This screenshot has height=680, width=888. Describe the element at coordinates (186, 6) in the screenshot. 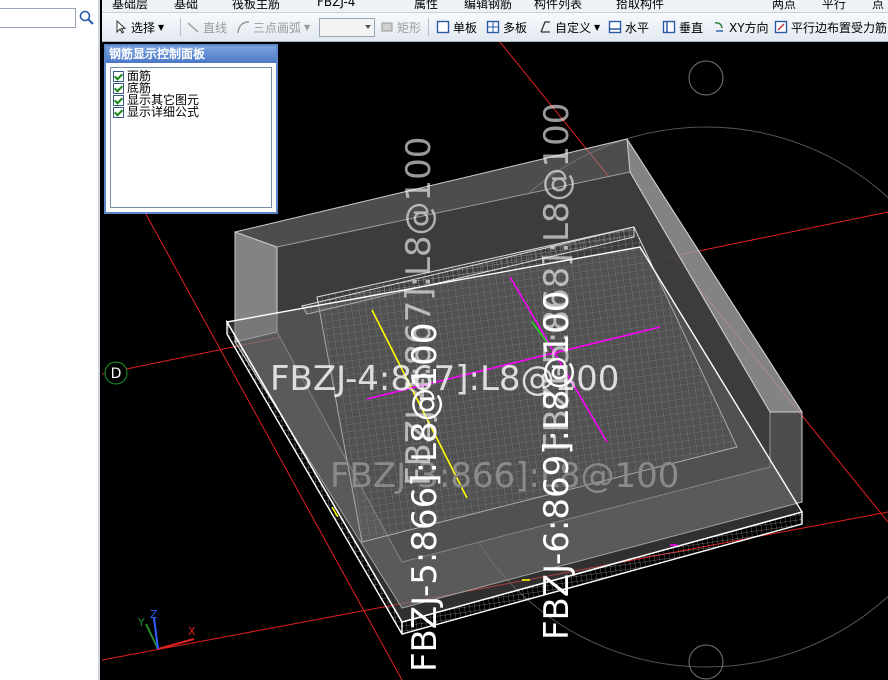

I see `category-select: 基础` at that location.